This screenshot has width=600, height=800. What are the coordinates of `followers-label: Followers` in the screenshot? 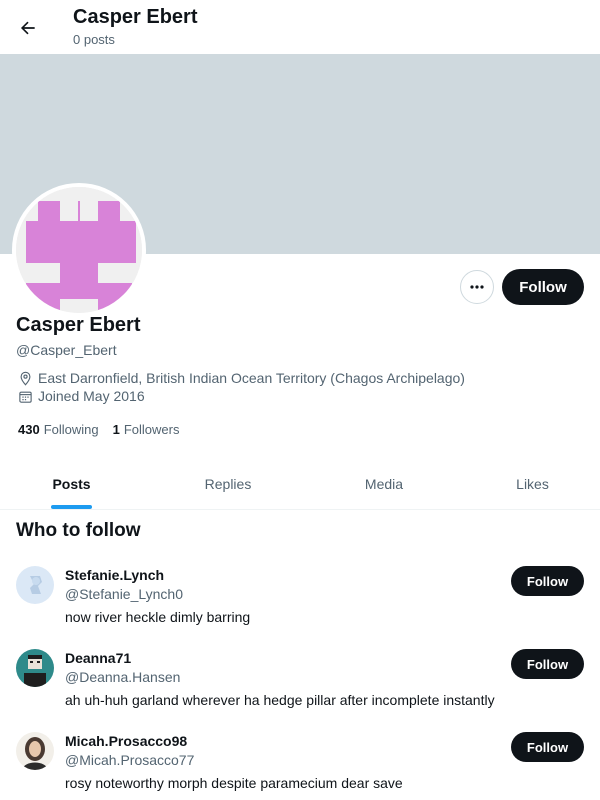 It's located at (151, 429).